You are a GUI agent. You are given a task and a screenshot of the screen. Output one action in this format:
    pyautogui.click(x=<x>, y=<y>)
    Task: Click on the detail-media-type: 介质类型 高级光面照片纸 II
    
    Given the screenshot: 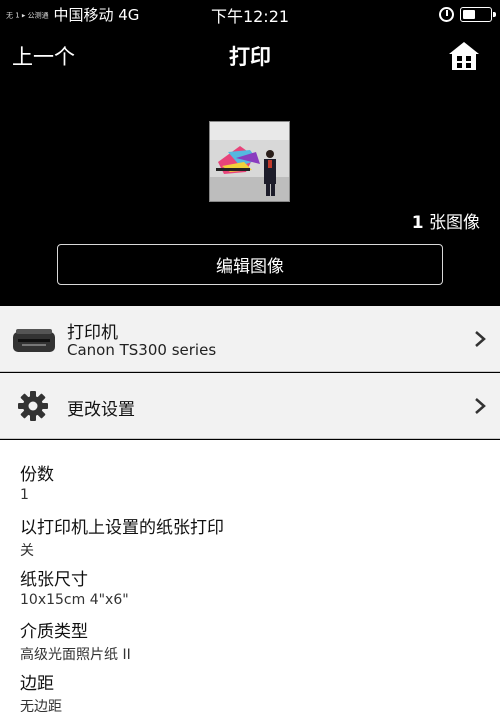 What is the action you would take?
    pyautogui.click(x=75, y=640)
    